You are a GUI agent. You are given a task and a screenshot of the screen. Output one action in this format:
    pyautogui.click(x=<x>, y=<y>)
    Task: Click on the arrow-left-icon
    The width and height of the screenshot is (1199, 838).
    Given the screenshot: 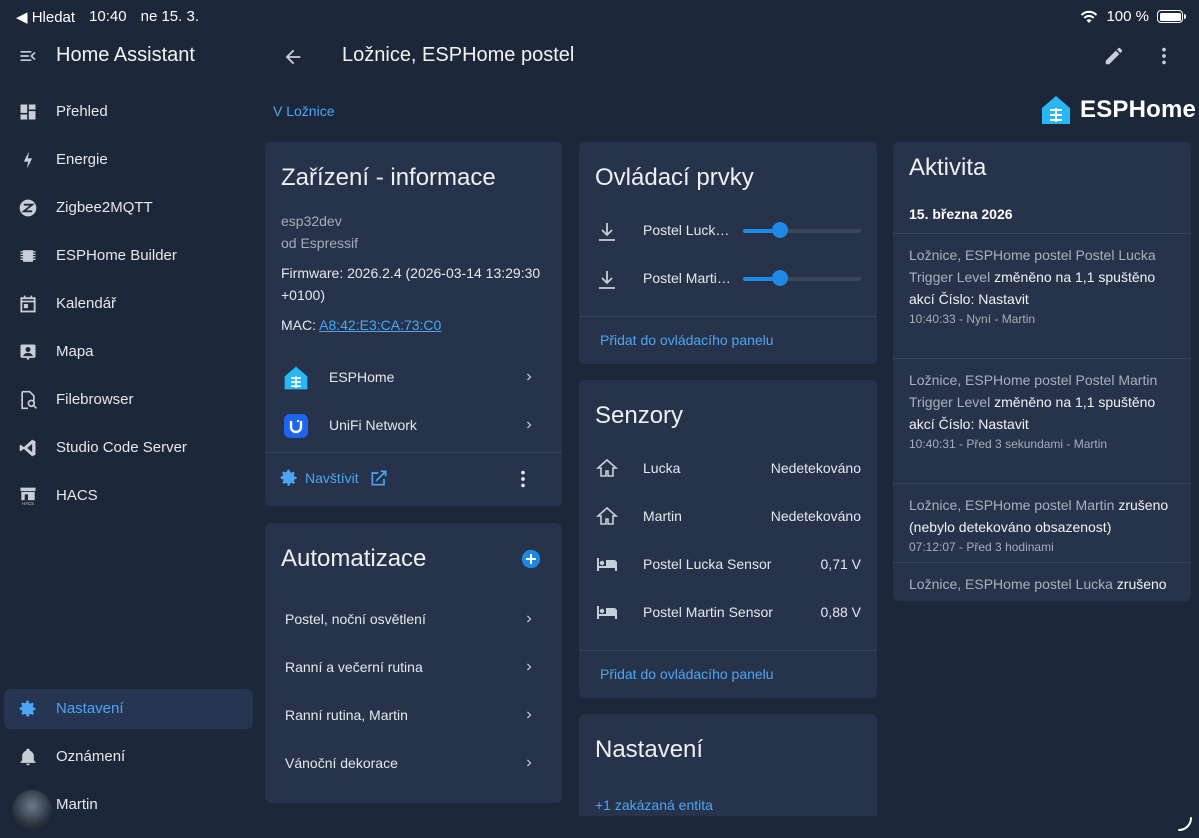 What is the action you would take?
    pyautogui.click(x=293, y=57)
    